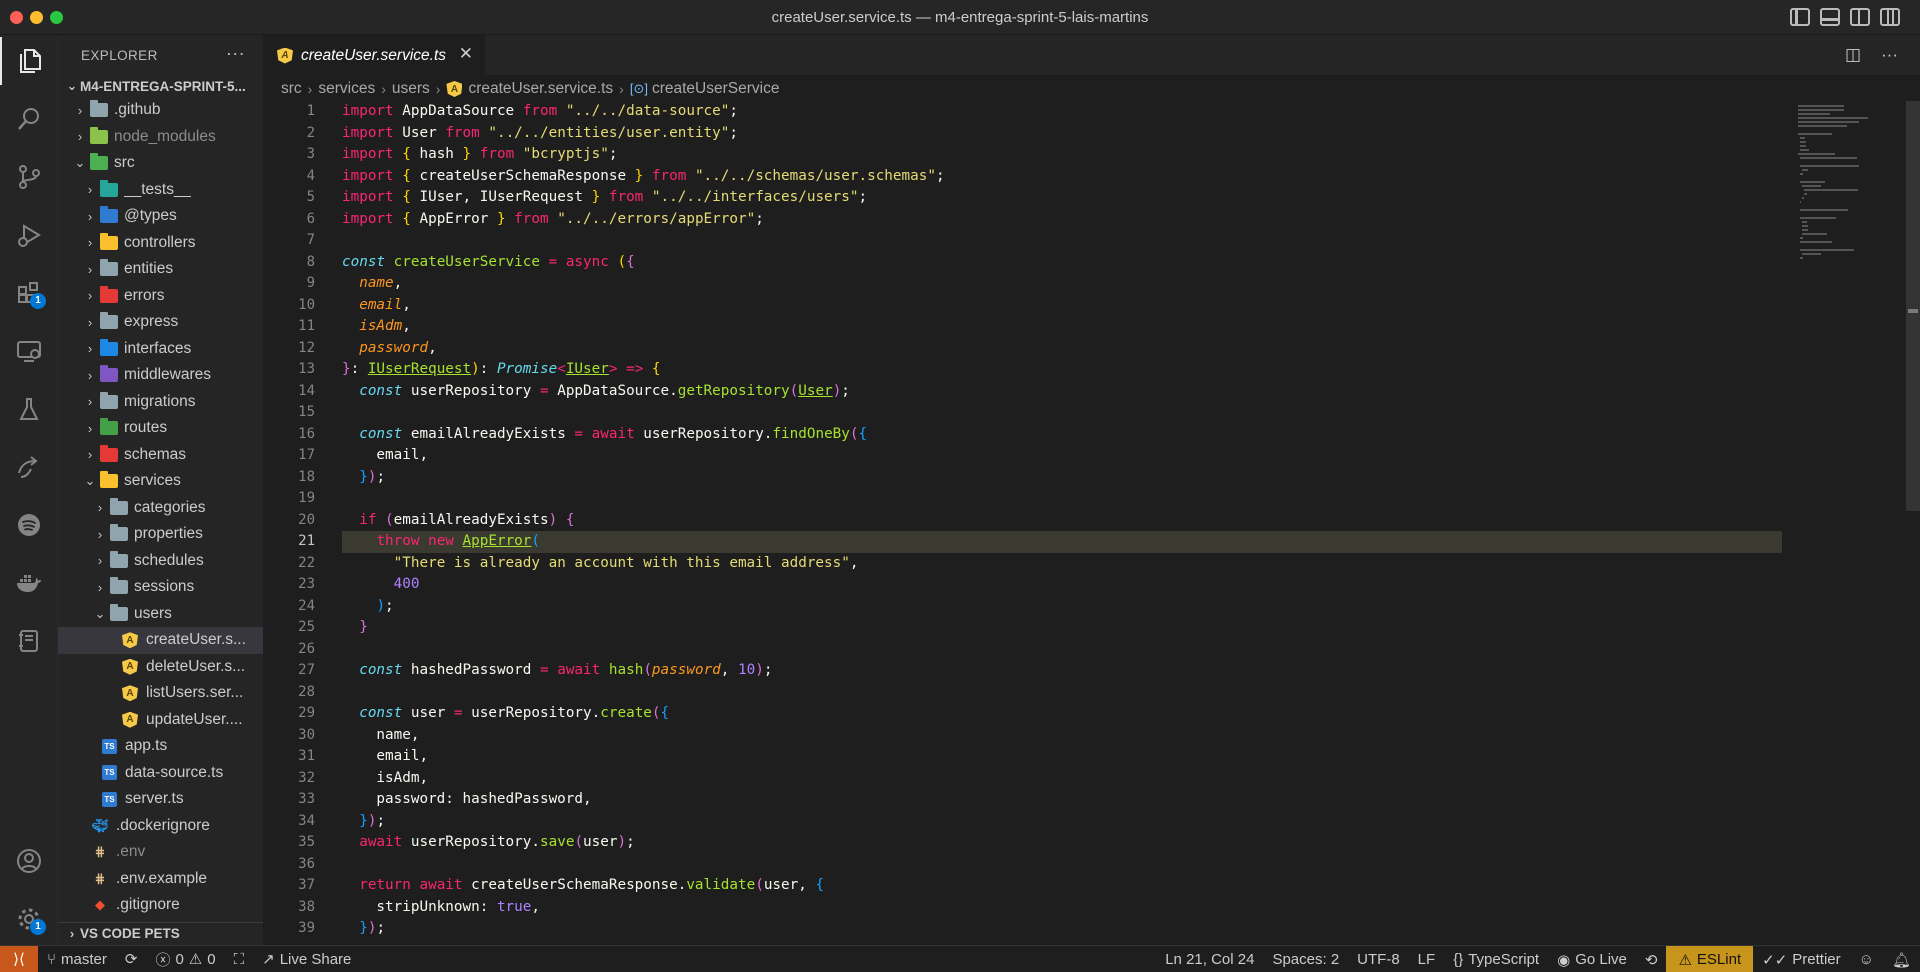  What do you see at coordinates (160, 481) in the screenshot?
I see `tree-item: ⌄ services` at bounding box center [160, 481].